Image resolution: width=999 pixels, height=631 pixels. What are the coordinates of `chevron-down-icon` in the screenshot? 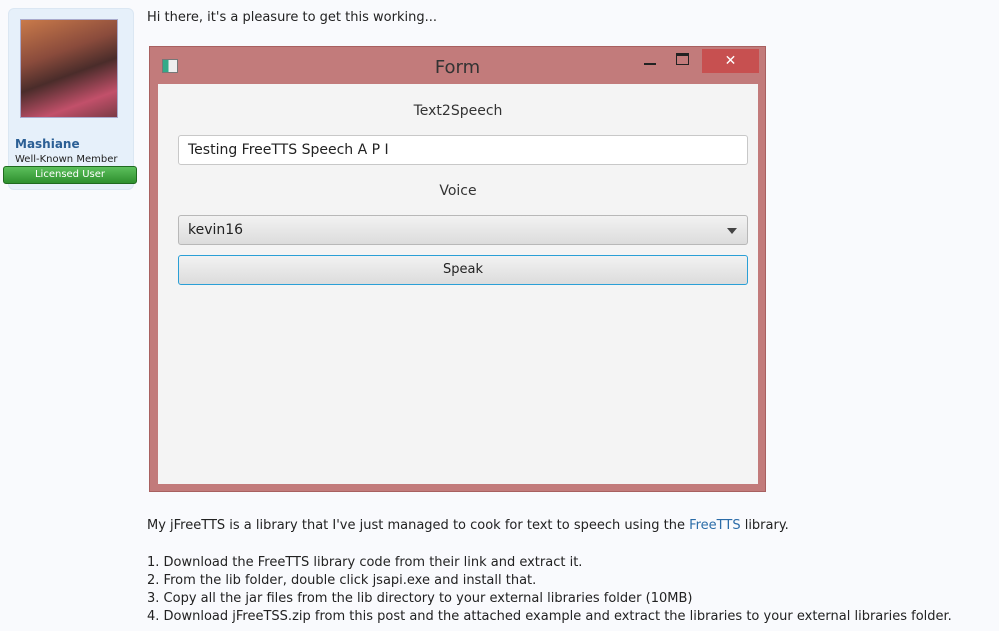 It's located at (732, 231).